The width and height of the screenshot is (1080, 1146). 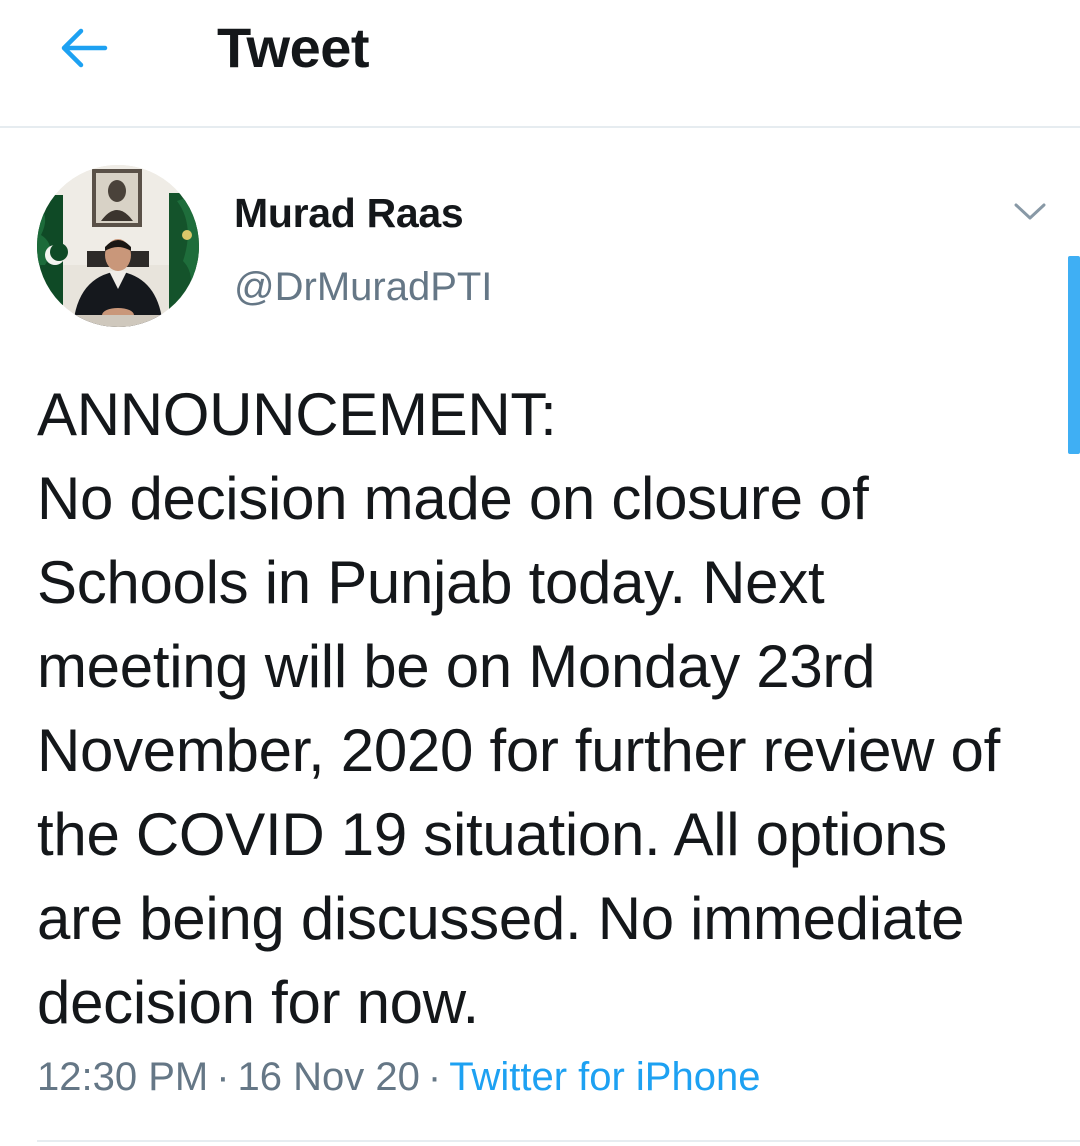 What do you see at coordinates (558, 1141) in the screenshot?
I see `divider` at bounding box center [558, 1141].